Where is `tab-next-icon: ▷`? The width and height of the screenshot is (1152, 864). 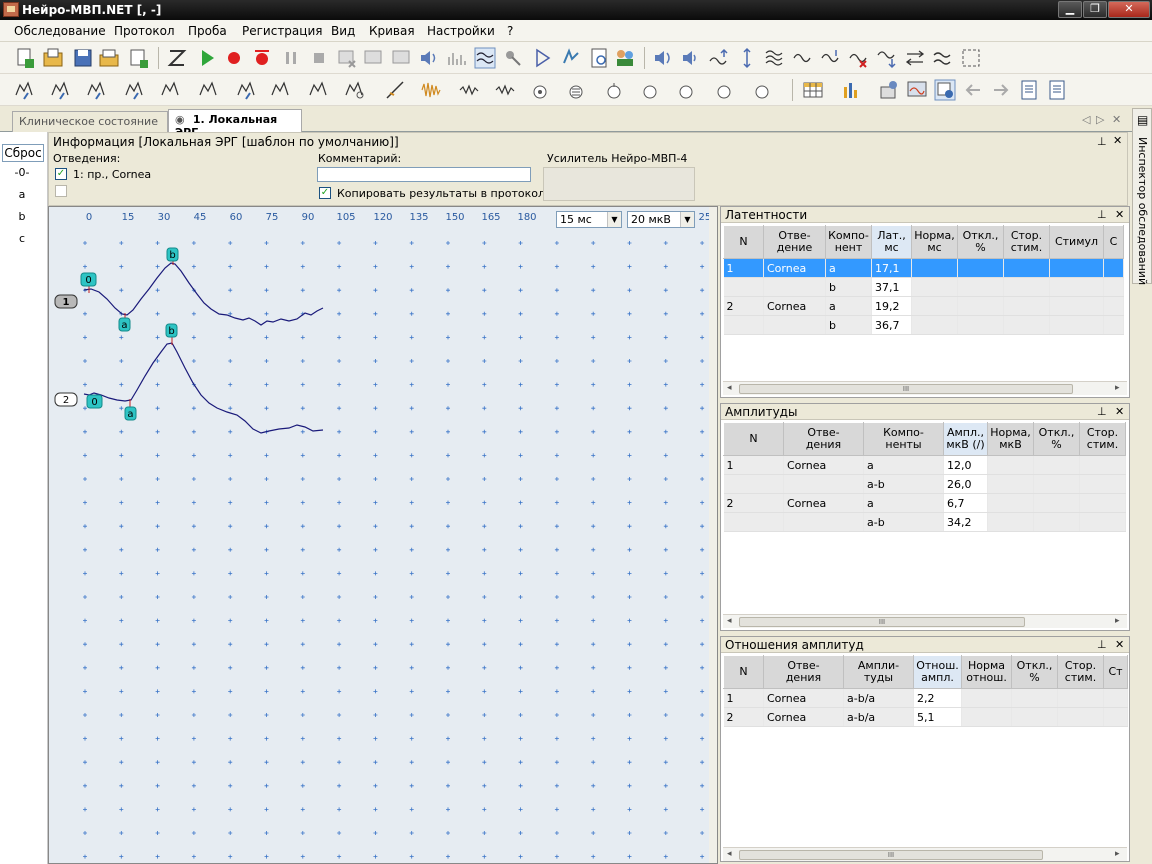 tab-next-icon: ▷ is located at coordinates (1100, 119).